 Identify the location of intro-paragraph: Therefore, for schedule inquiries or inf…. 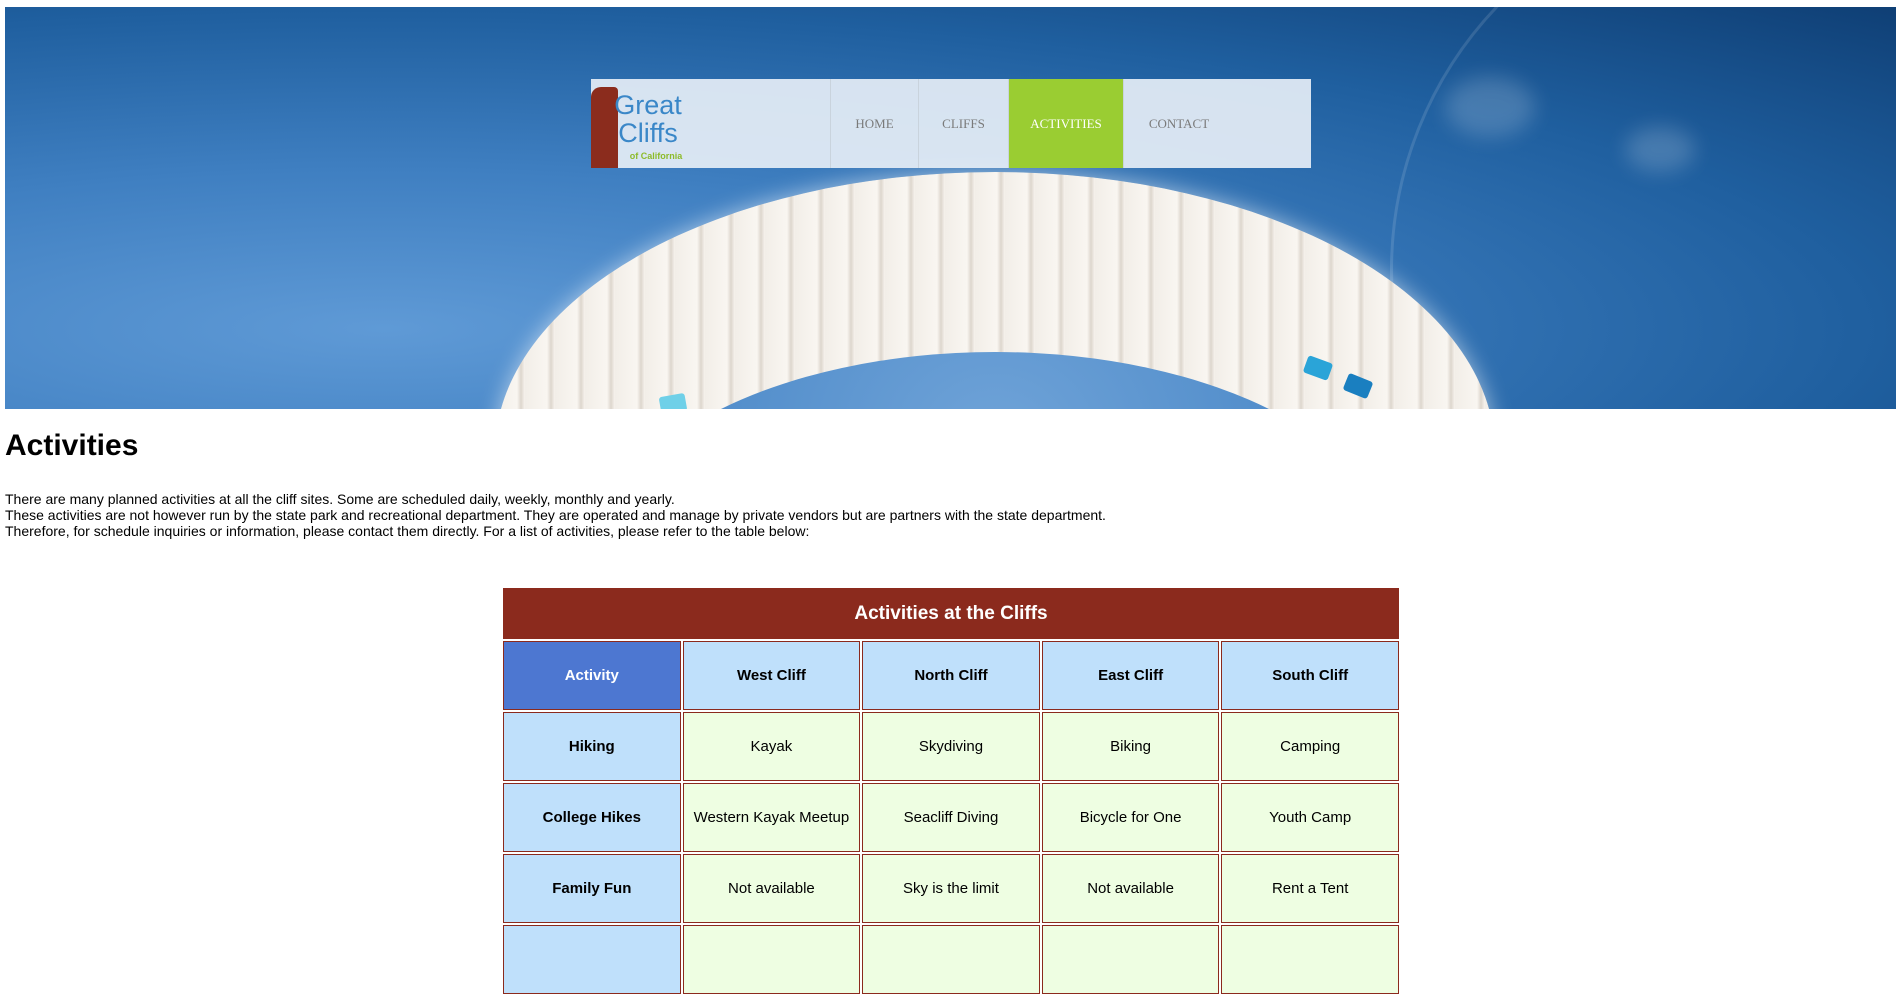
(407, 531).